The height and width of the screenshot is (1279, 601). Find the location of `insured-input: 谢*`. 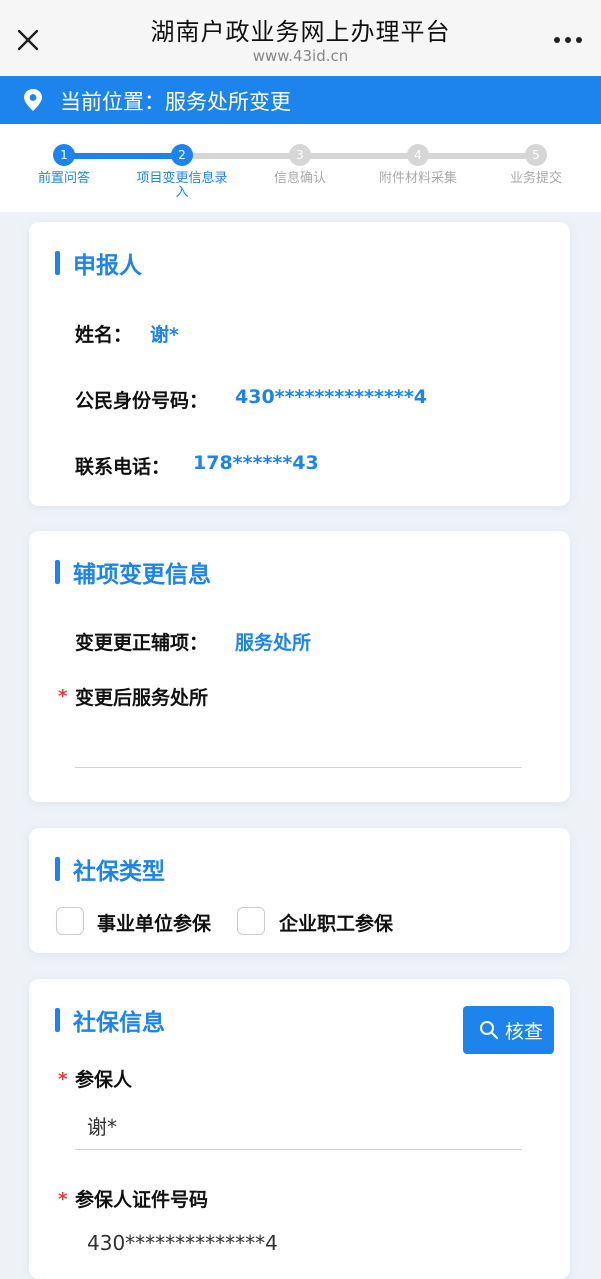

insured-input: 谢* is located at coordinates (102, 1125).